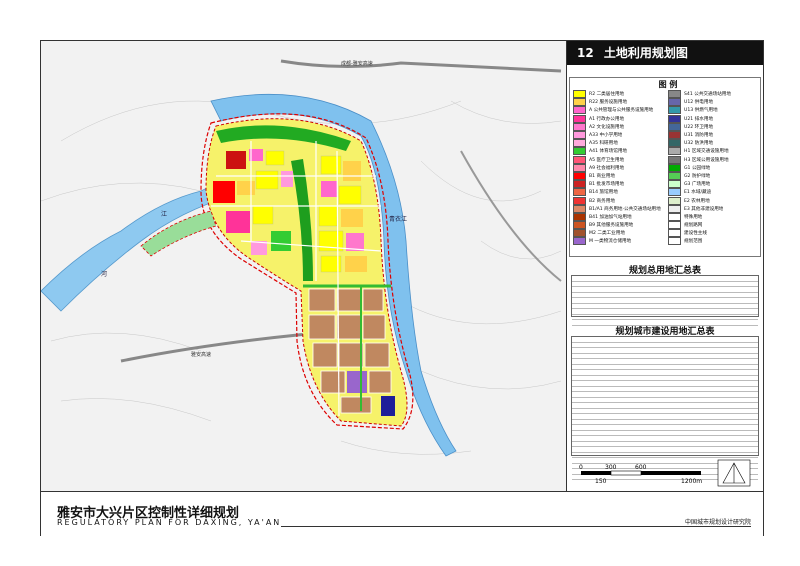  What do you see at coordinates (104, 274) in the screenshot?
I see `map-label: 河` at bounding box center [104, 274].